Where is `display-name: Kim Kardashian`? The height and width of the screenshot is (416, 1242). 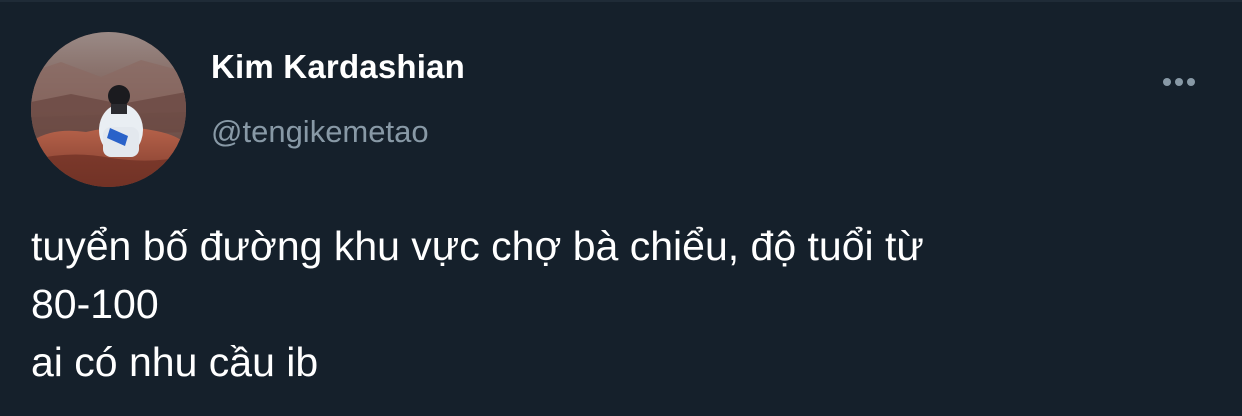
display-name: Kim Kardashian is located at coordinates (338, 67).